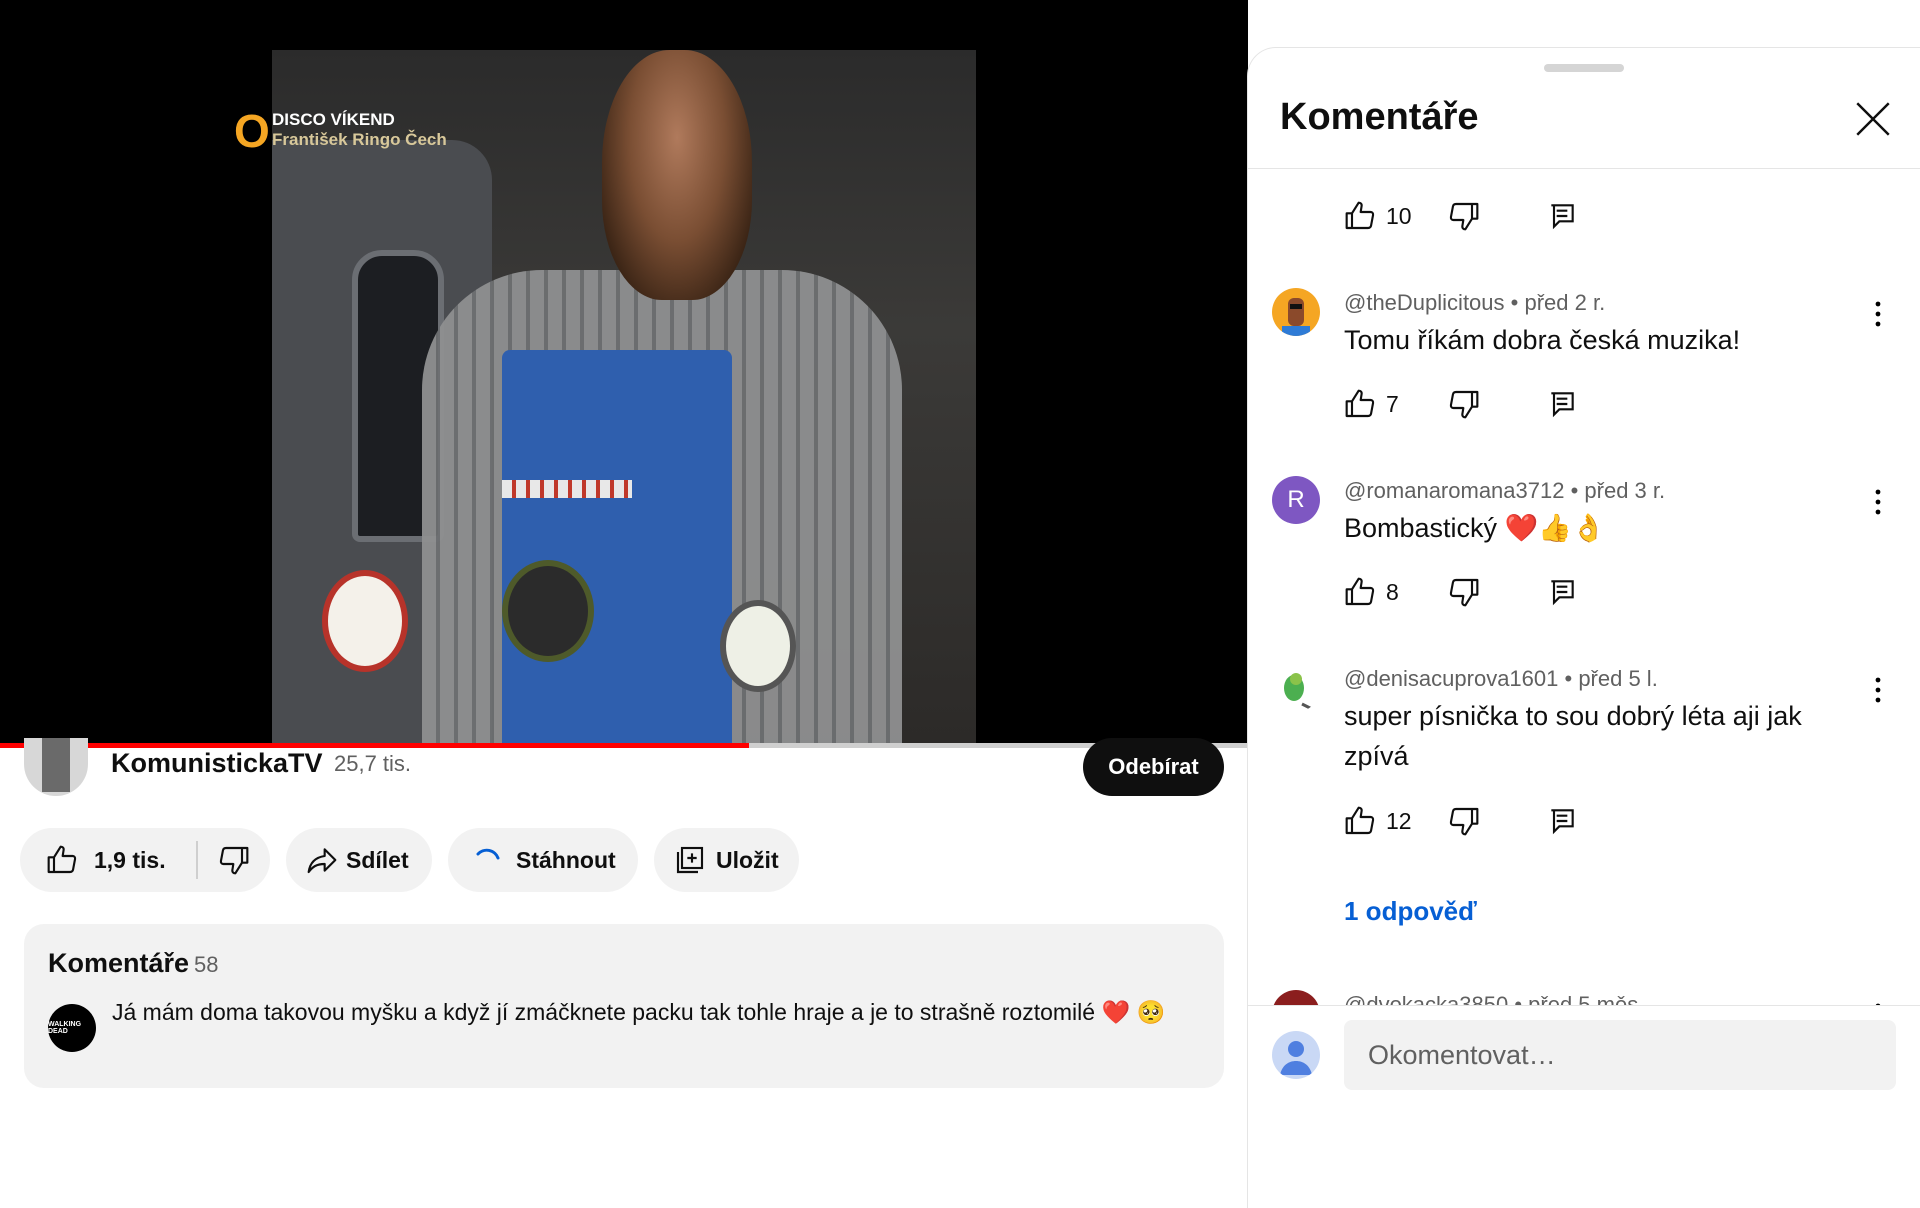 Image resolution: width=1920 pixels, height=1208 pixels. What do you see at coordinates (1392, 591) in the screenshot?
I see `comment-like-count: 8` at bounding box center [1392, 591].